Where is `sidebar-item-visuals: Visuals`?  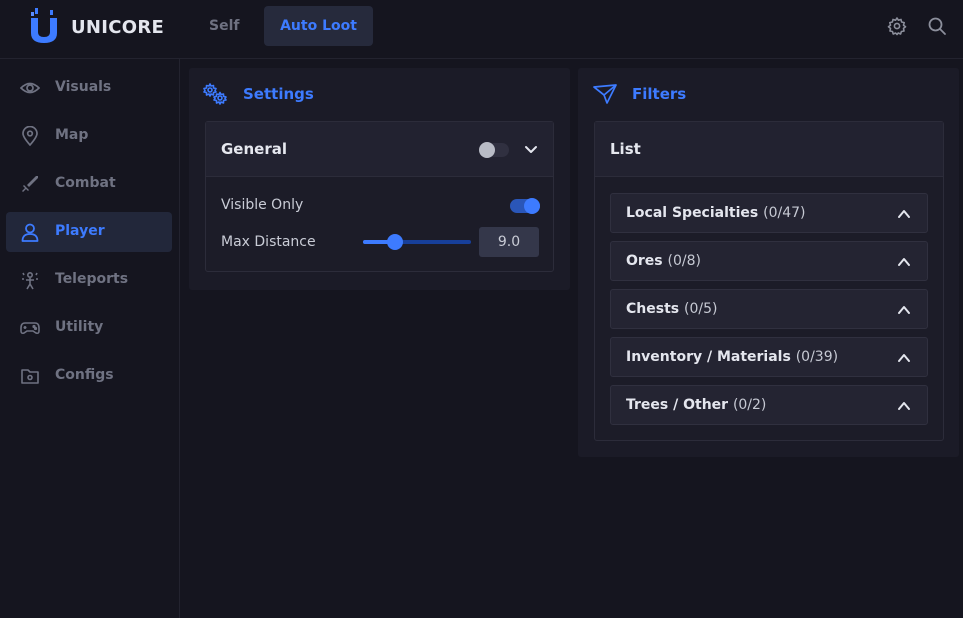 sidebar-item-visuals: Visuals is located at coordinates (89, 88).